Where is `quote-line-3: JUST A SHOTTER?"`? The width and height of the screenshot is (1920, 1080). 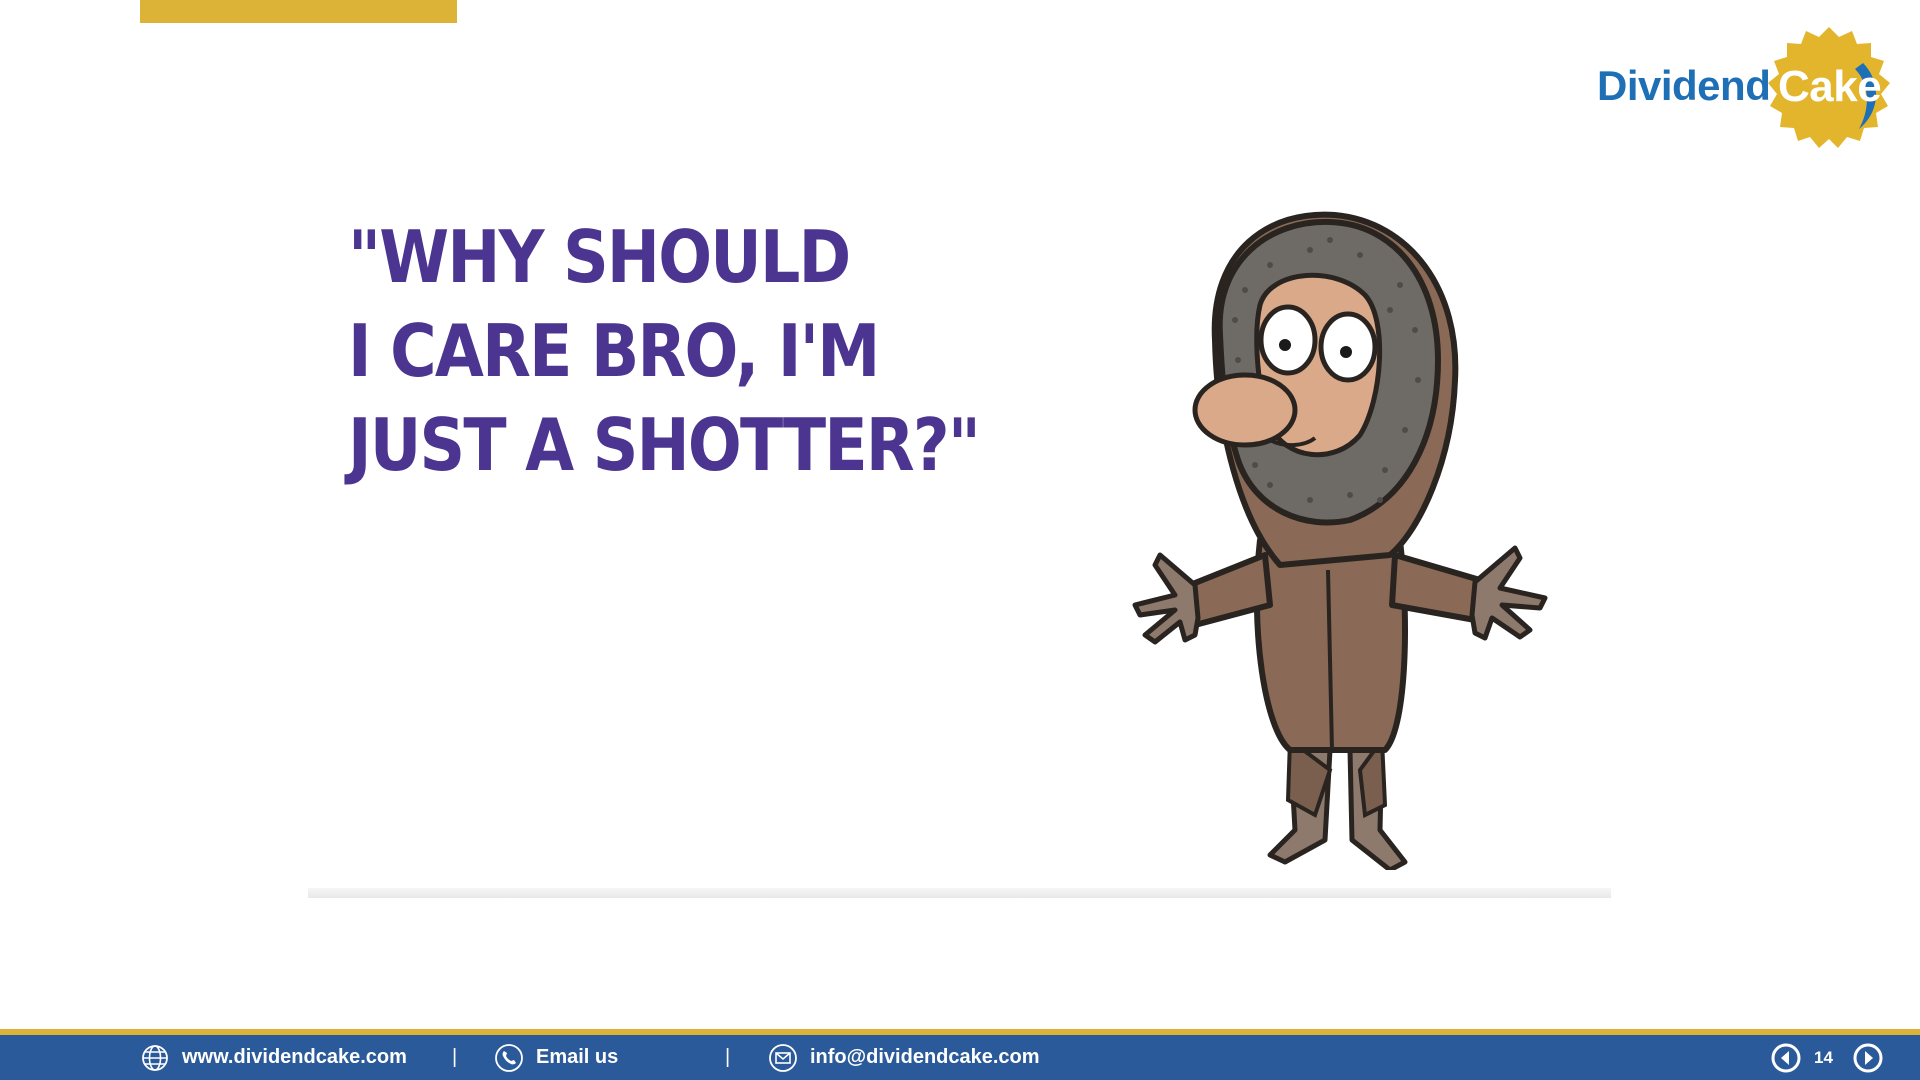 quote-line-3: JUST A SHOTTER?" is located at coordinates (664, 445).